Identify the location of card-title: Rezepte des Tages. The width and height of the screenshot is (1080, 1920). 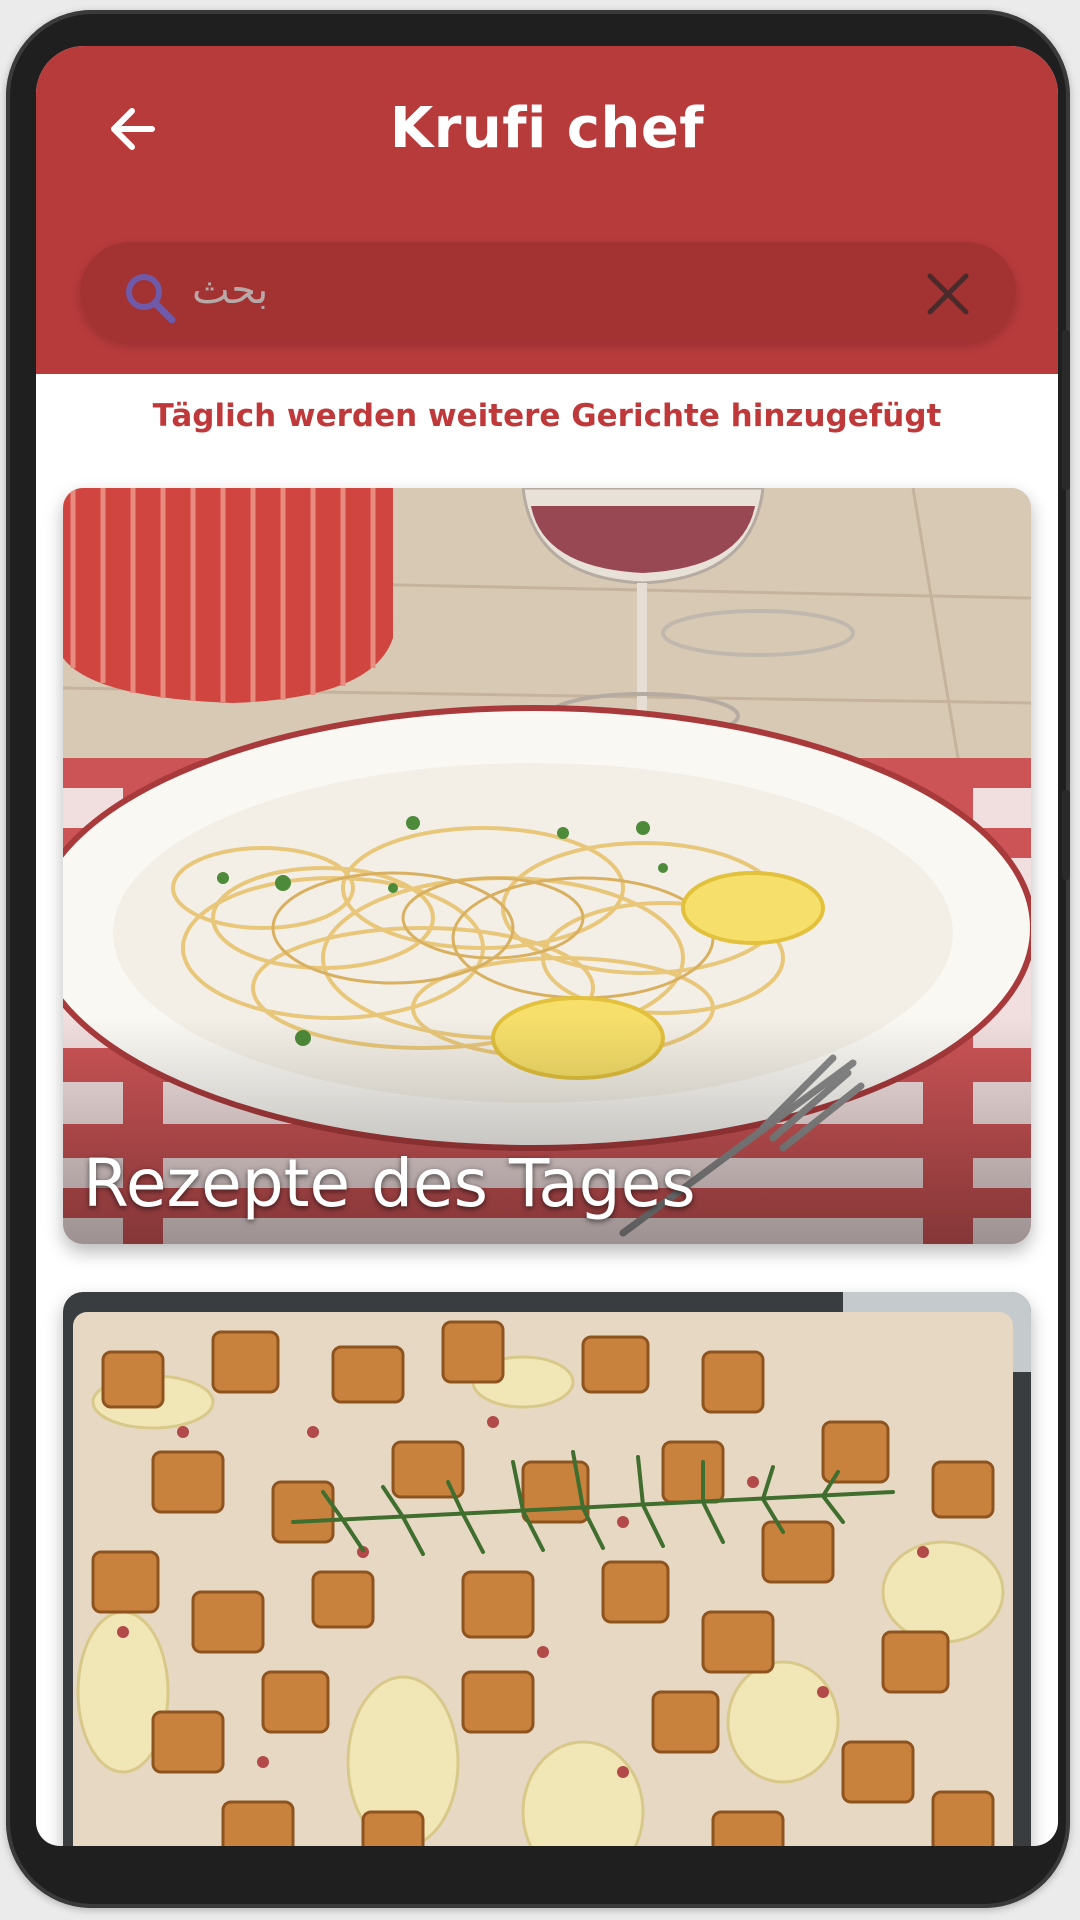
(389, 1183).